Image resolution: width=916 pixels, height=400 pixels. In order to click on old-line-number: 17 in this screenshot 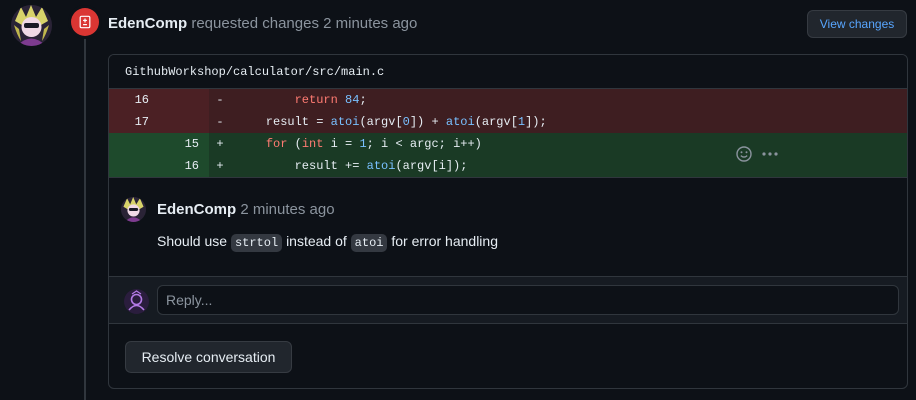, I will do `click(134, 122)`.